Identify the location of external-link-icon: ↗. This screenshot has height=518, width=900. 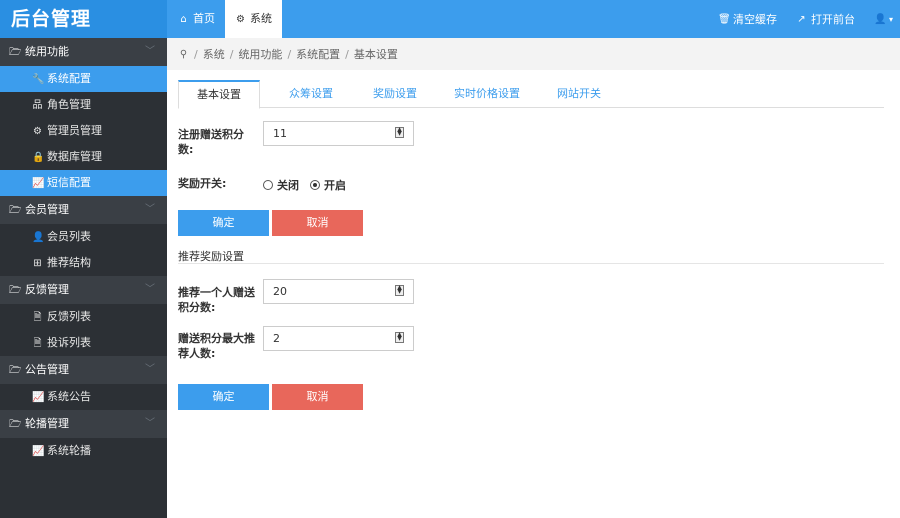
(801, 19).